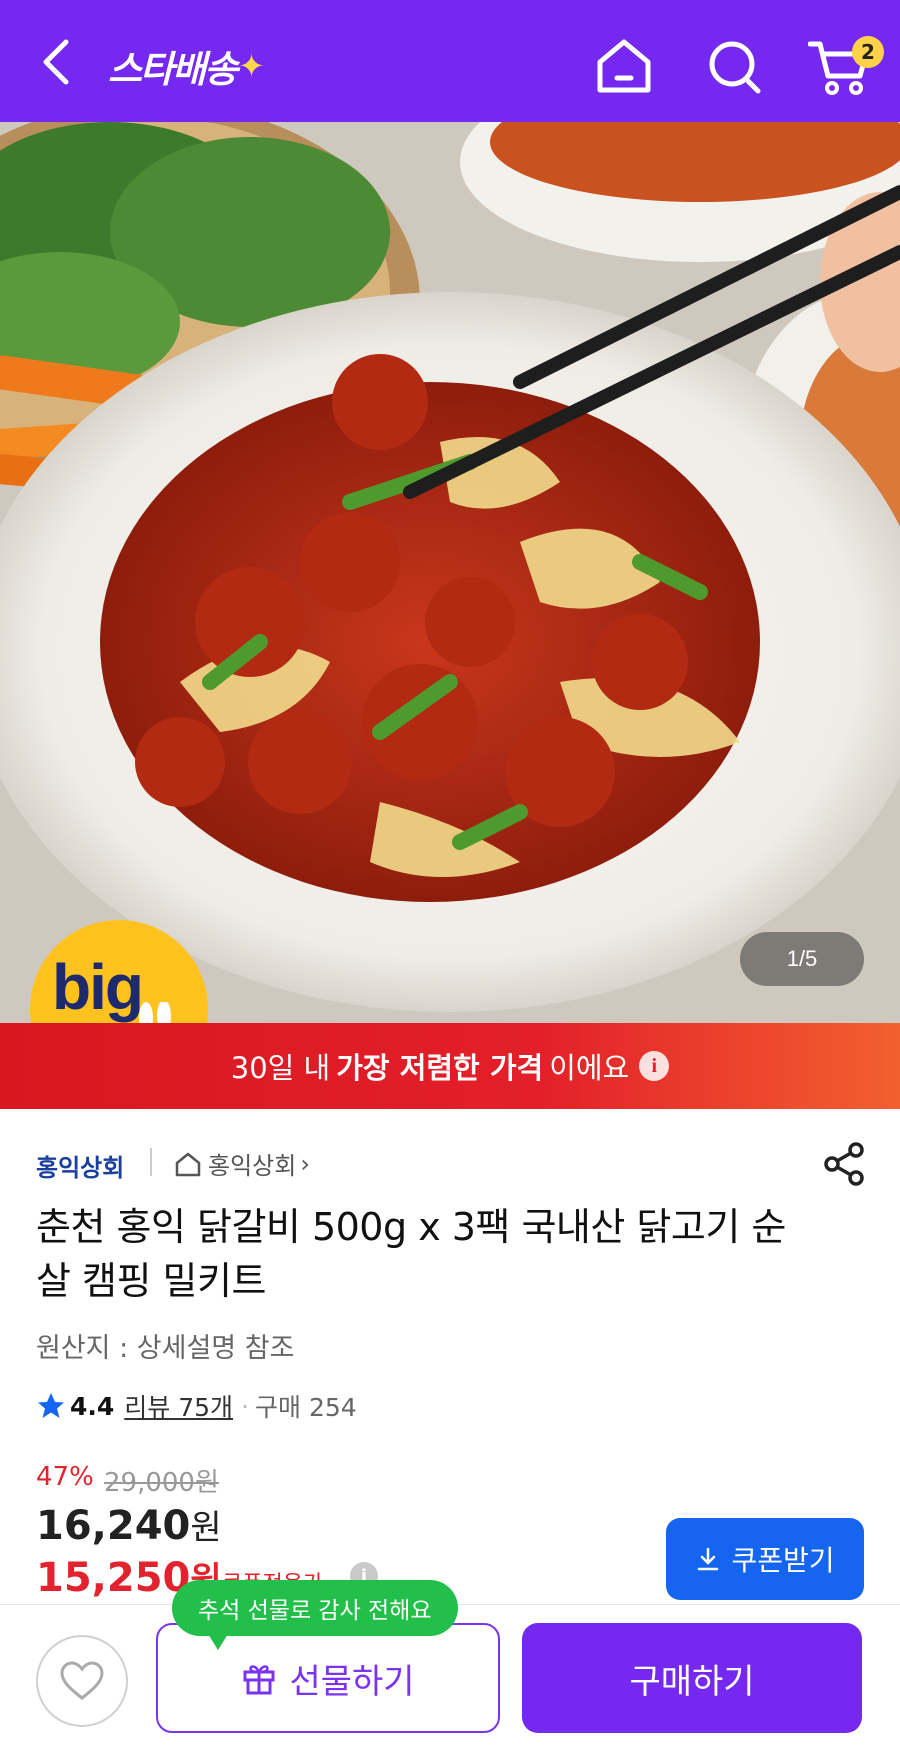 This screenshot has height=1751, width=900. What do you see at coordinates (252, 1166) in the screenshot?
I see `store-name: 홍익상회` at bounding box center [252, 1166].